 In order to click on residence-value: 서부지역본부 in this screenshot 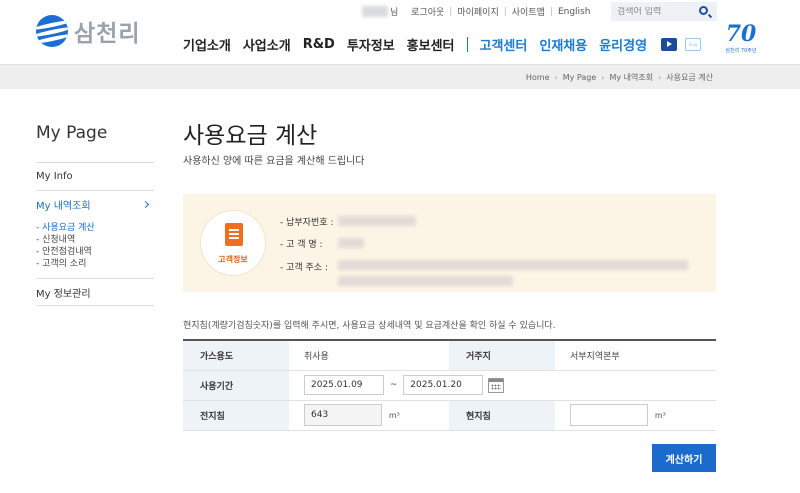, I will do `click(635, 355)`.